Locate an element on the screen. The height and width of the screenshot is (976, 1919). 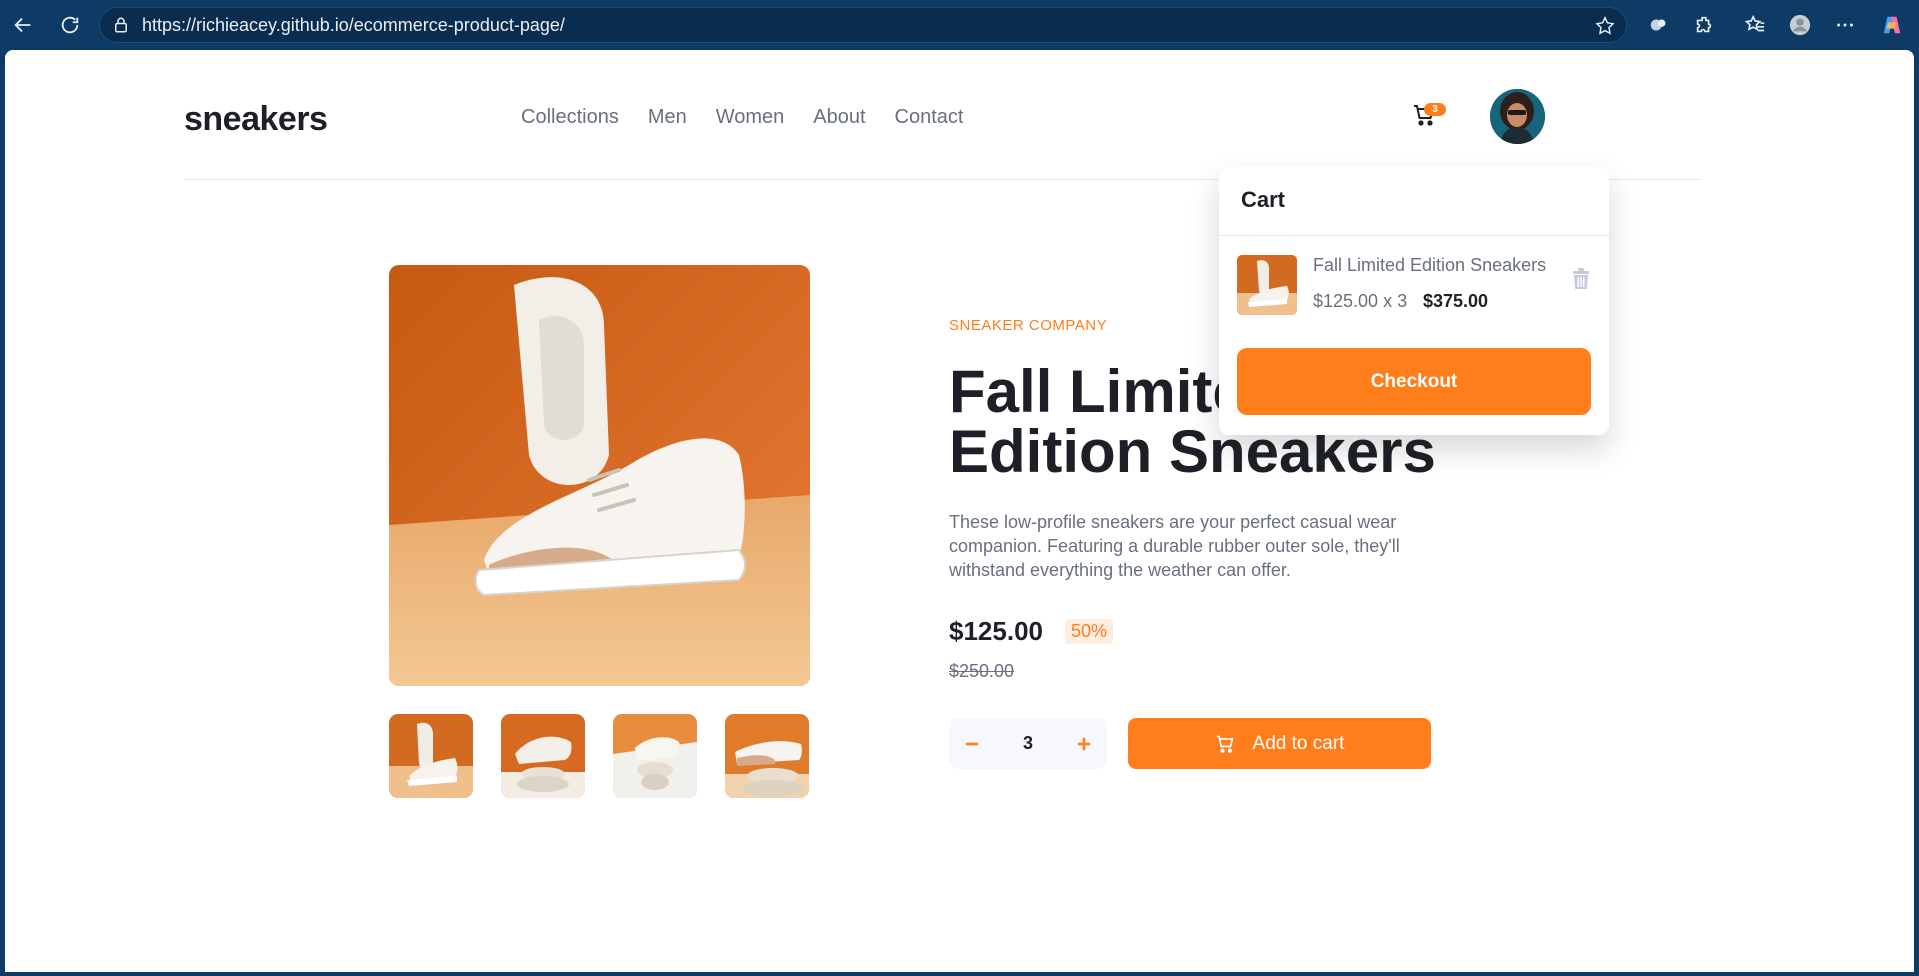
plus-icon is located at coordinates (1084, 744).